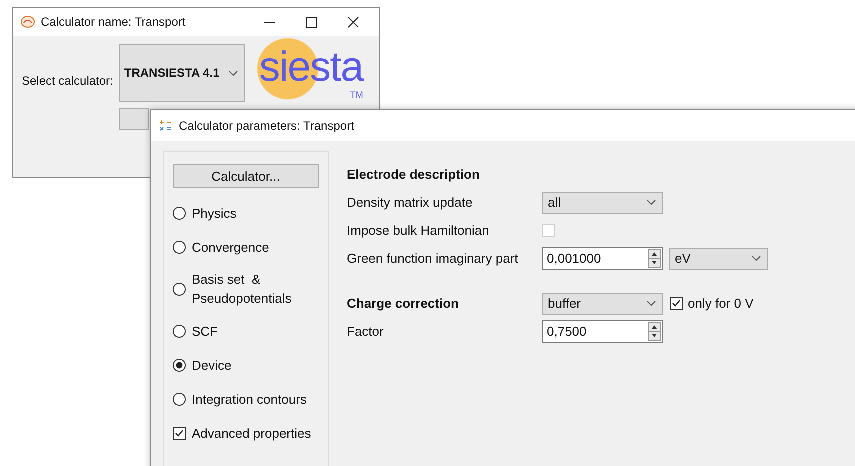 This screenshot has width=855, height=466. I want to click on option-label: SCF, so click(205, 331).